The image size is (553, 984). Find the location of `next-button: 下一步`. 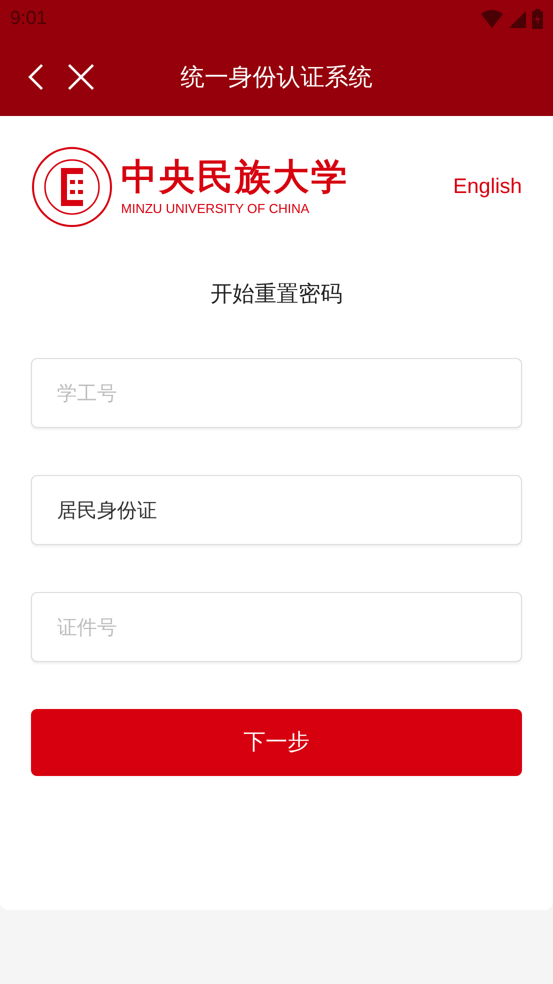

next-button: 下一步 is located at coordinates (276, 742).